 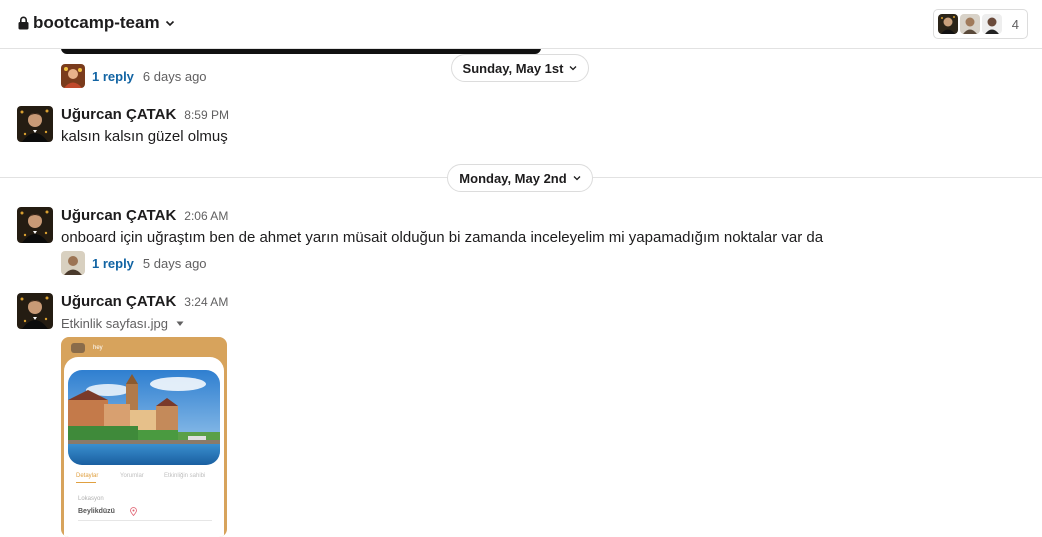 I want to click on last-reply-time: 5 days ago, so click(x=174, y=263).